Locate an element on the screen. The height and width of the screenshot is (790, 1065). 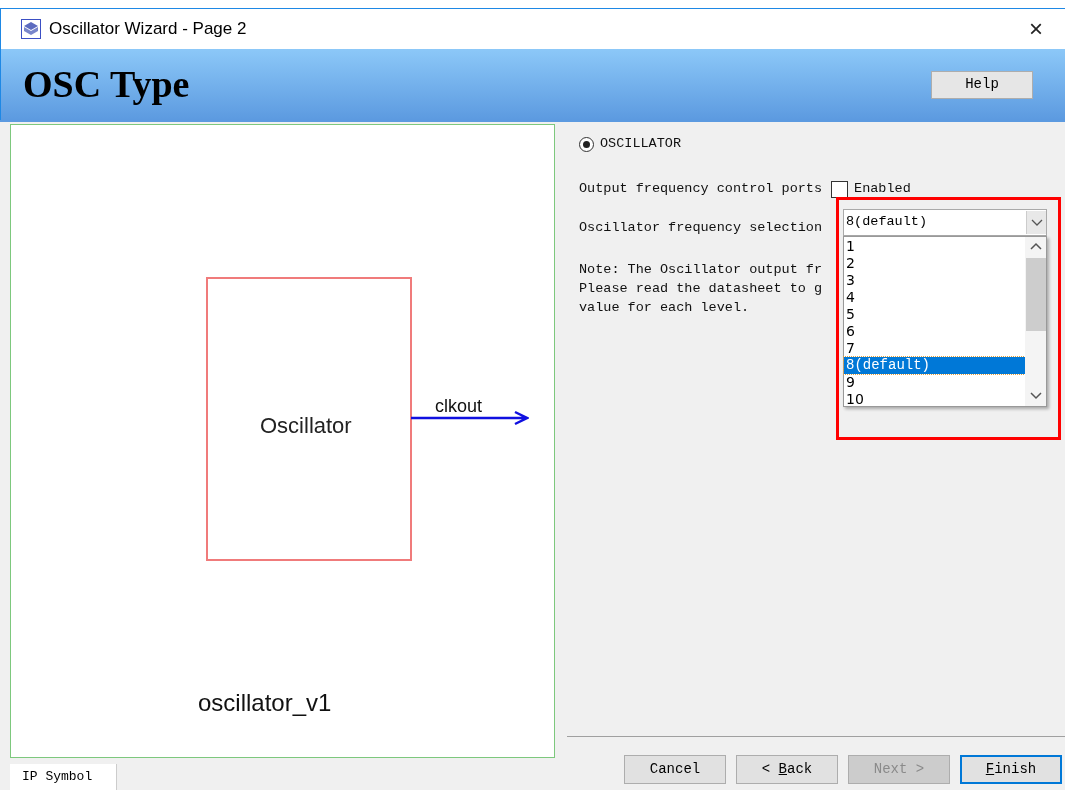
ports-label: Output frequency control ports is located at coordinates (701, 189).